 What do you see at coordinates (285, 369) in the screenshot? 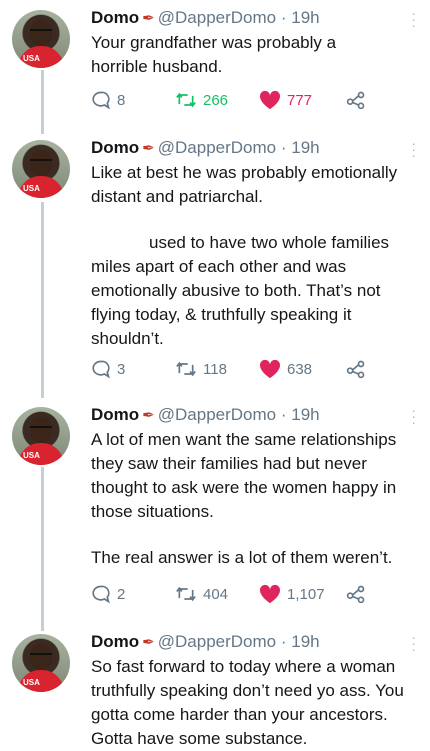
I see `like-button: 638` at bounding box center [285, 369].